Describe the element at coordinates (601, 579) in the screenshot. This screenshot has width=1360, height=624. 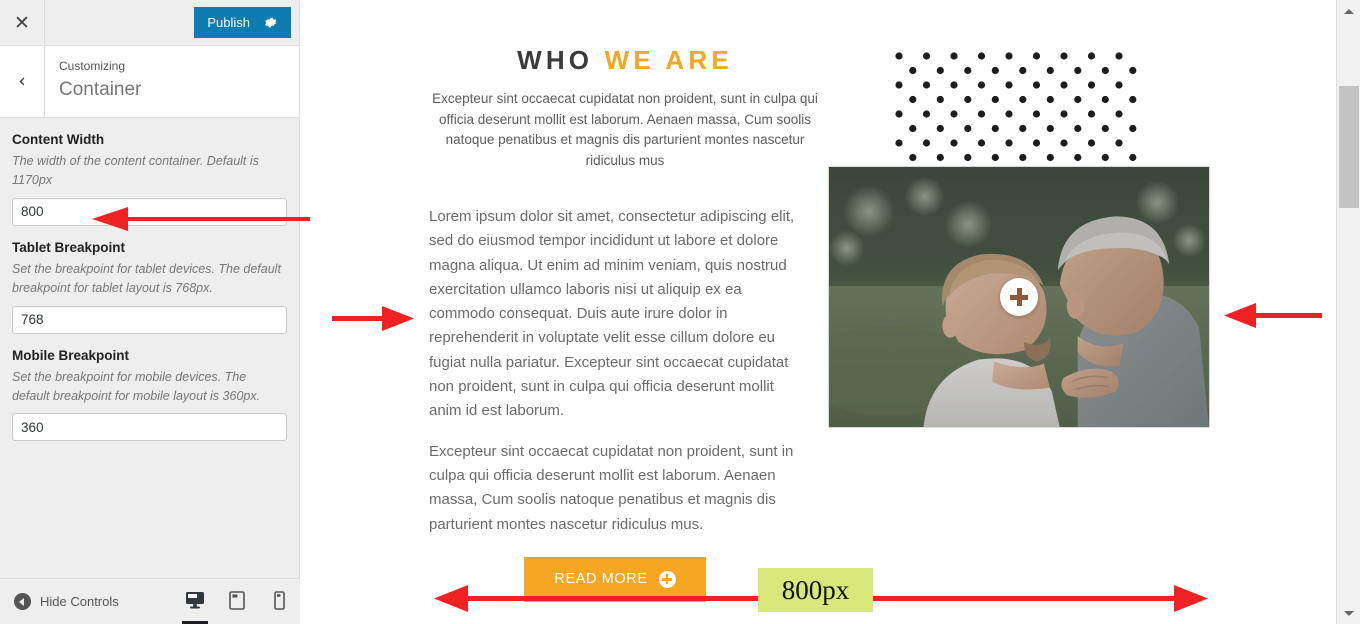
I see `read-more-label: READ MORE` at that location.